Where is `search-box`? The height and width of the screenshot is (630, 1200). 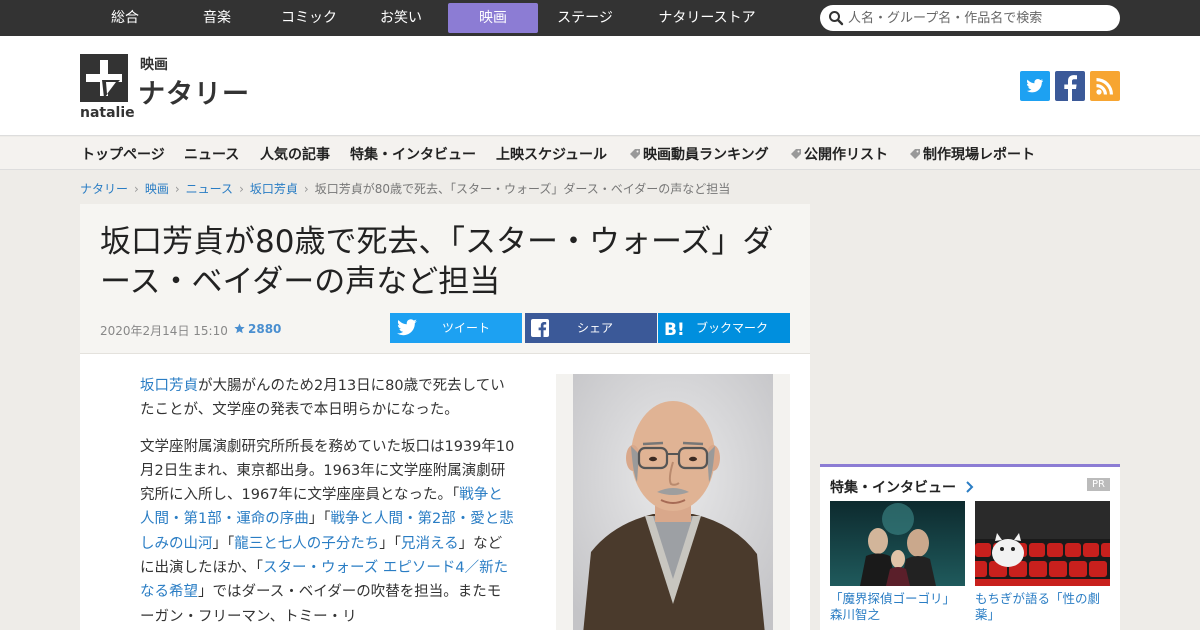
search-box is located at coordinates (970, 18).